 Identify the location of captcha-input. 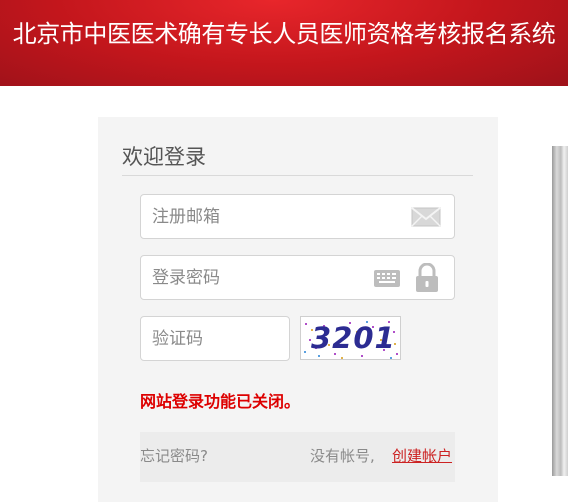
(215, 338).